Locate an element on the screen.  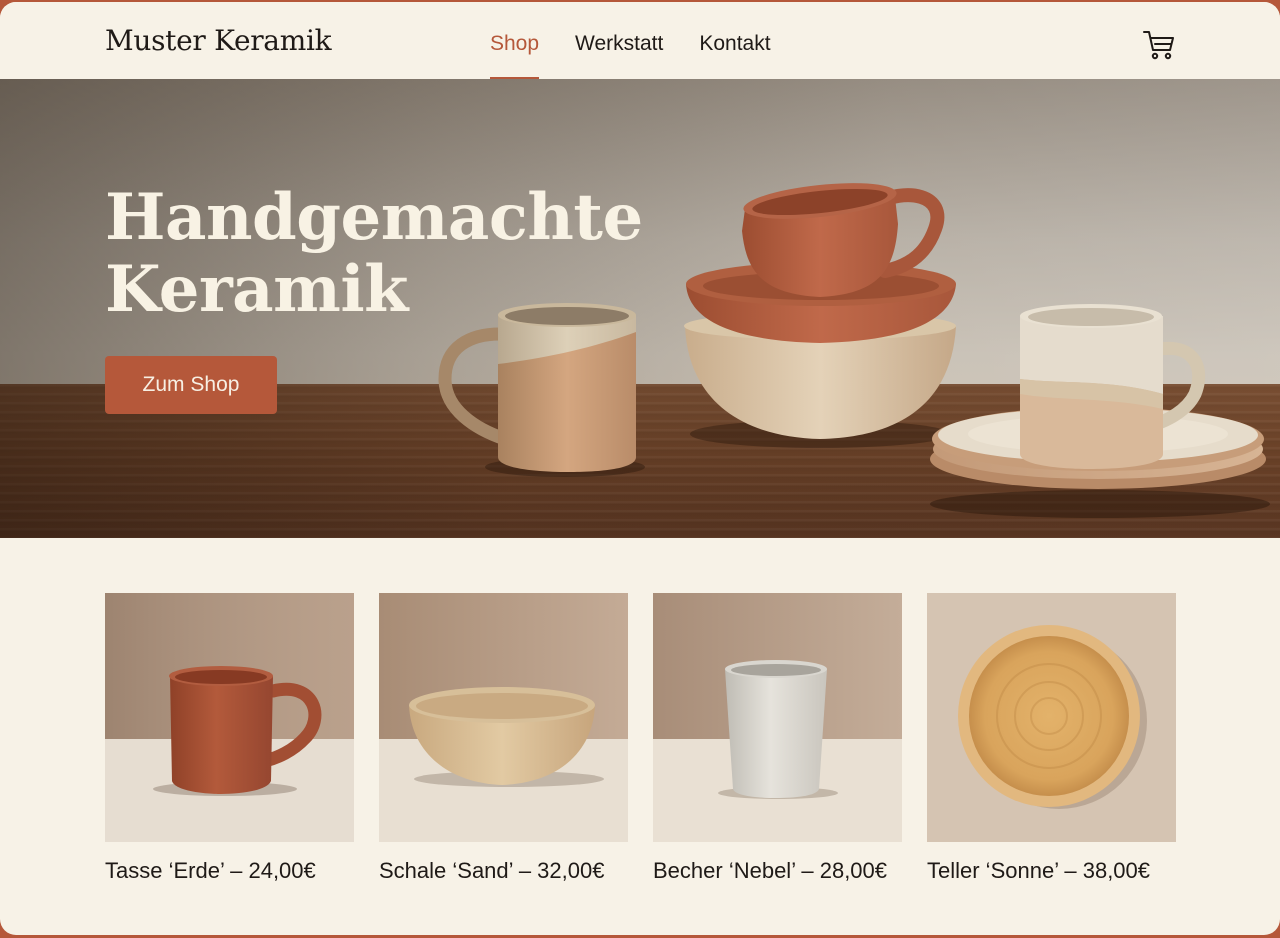
product-card: Schale ‘Sand’ – 32,00€ is located at coordinates (503, 738).